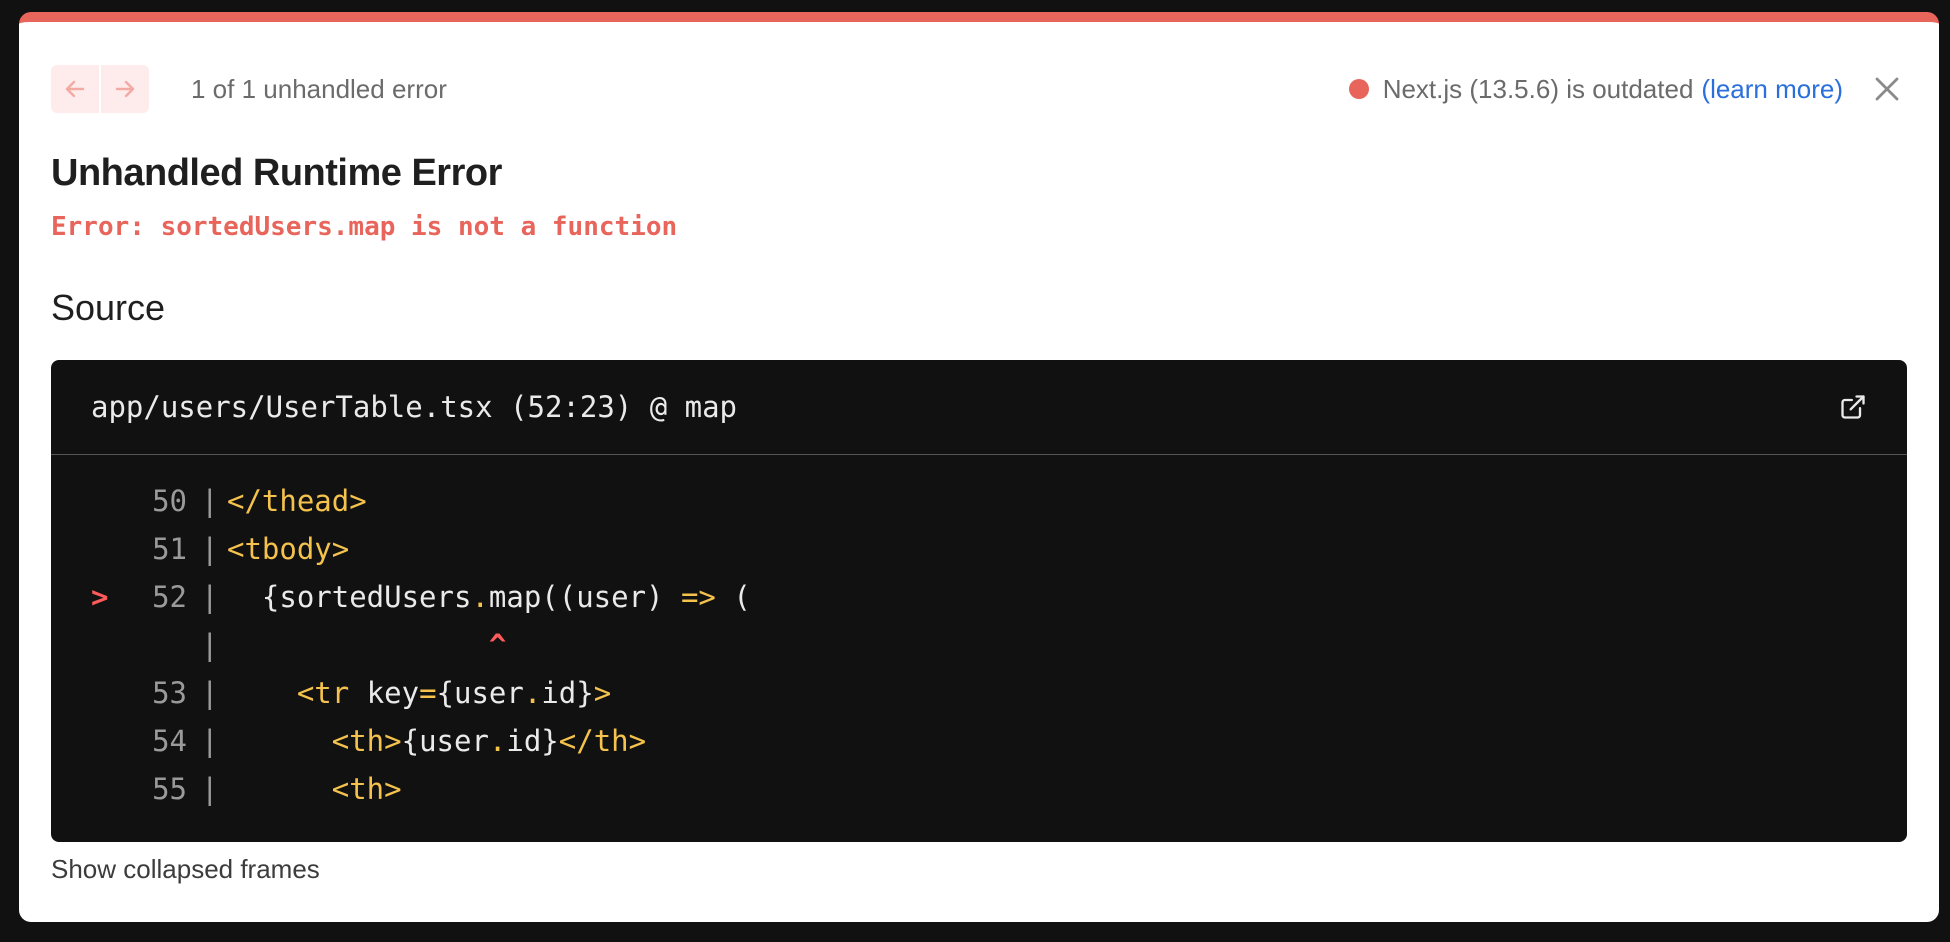  Describe the element at coordinates (169, 789) in the screenshot. I see `line-number: 55` at that location.